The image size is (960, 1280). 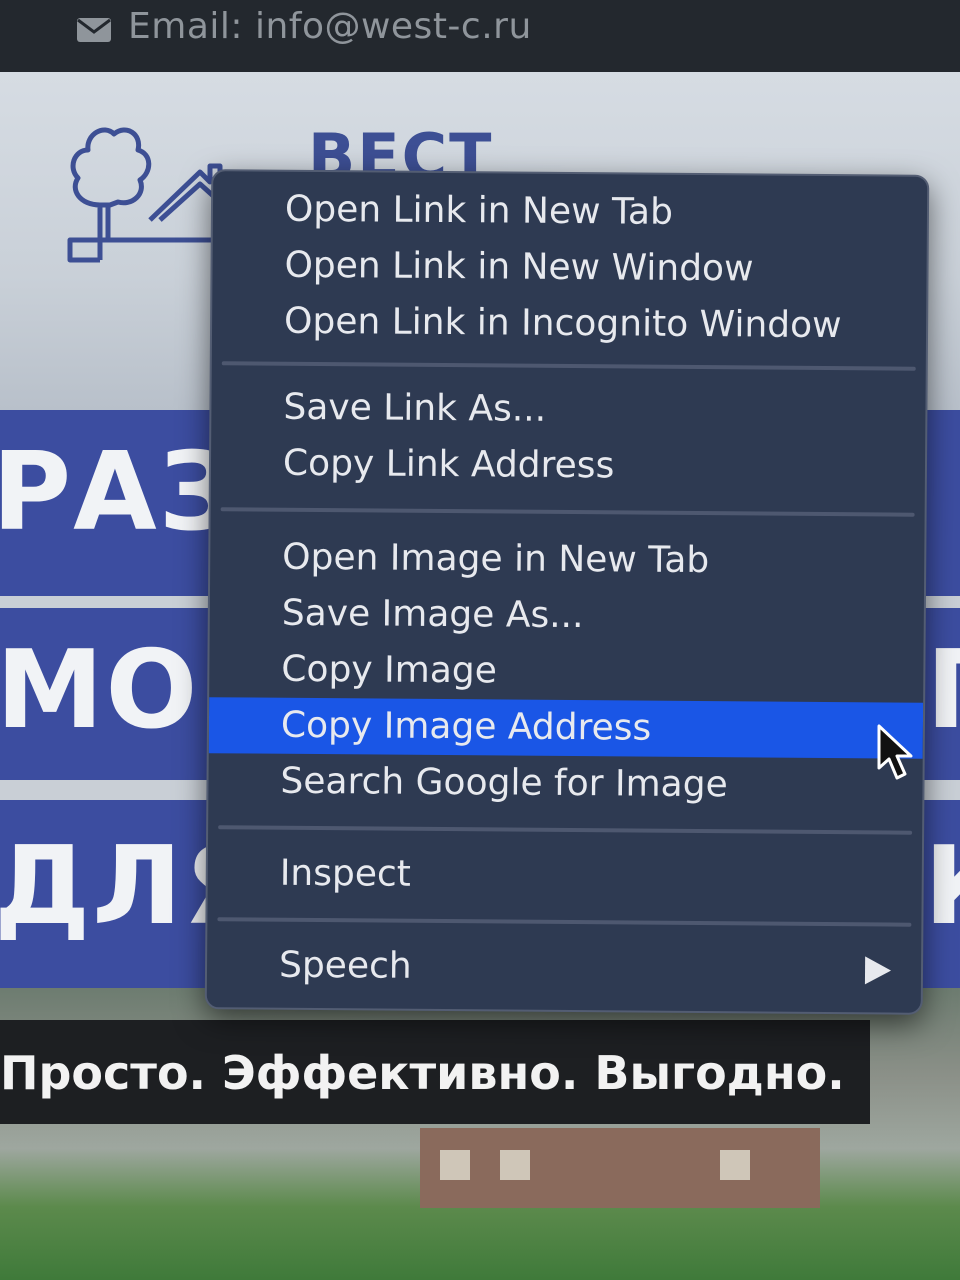 What do you see at coordinates (496, 559) in the screenshot?
I see `menu-item-label: Open Image in New Tab` at bounding box center [496, 559].